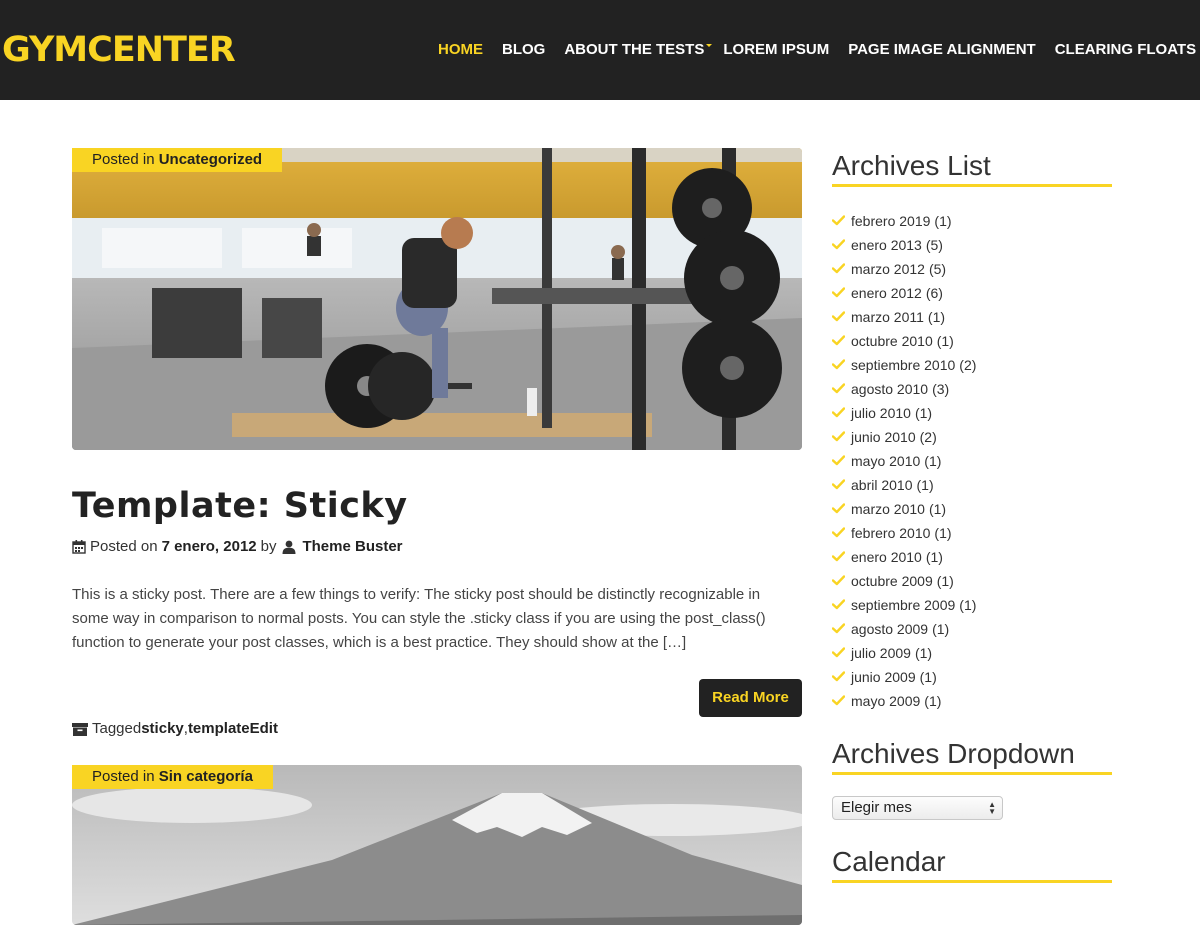 This screenshot has height=925, width=1200. I want to click on archive-box-icon, so click(80, 729).